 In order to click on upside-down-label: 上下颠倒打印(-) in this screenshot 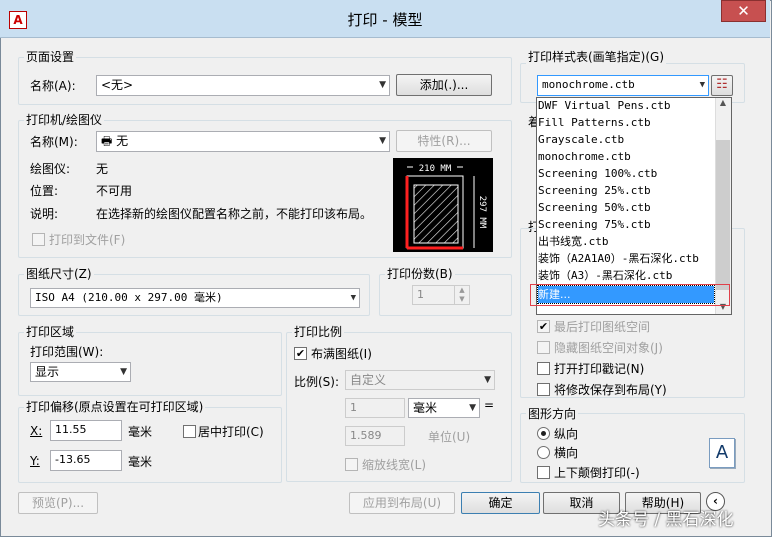, I will do `click(597, 473)`.